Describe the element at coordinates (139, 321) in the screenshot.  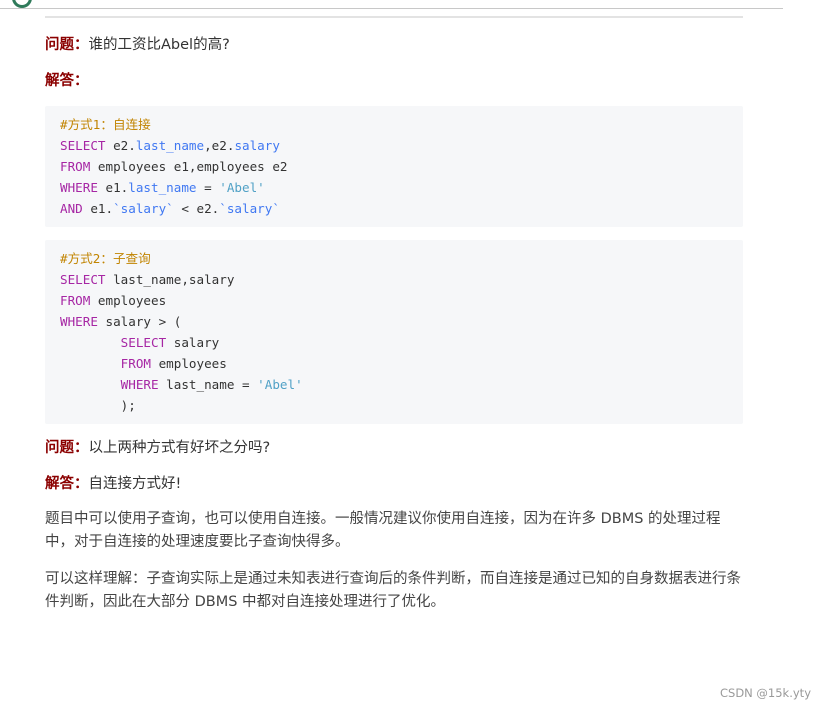
I see `sql-text: salary > (` at that location.